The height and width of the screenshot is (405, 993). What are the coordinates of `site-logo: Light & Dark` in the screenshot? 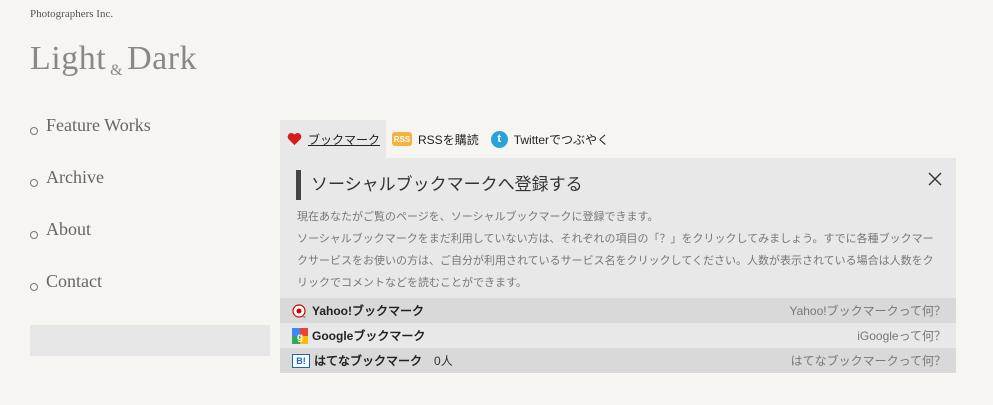 It's located at (113, 60).